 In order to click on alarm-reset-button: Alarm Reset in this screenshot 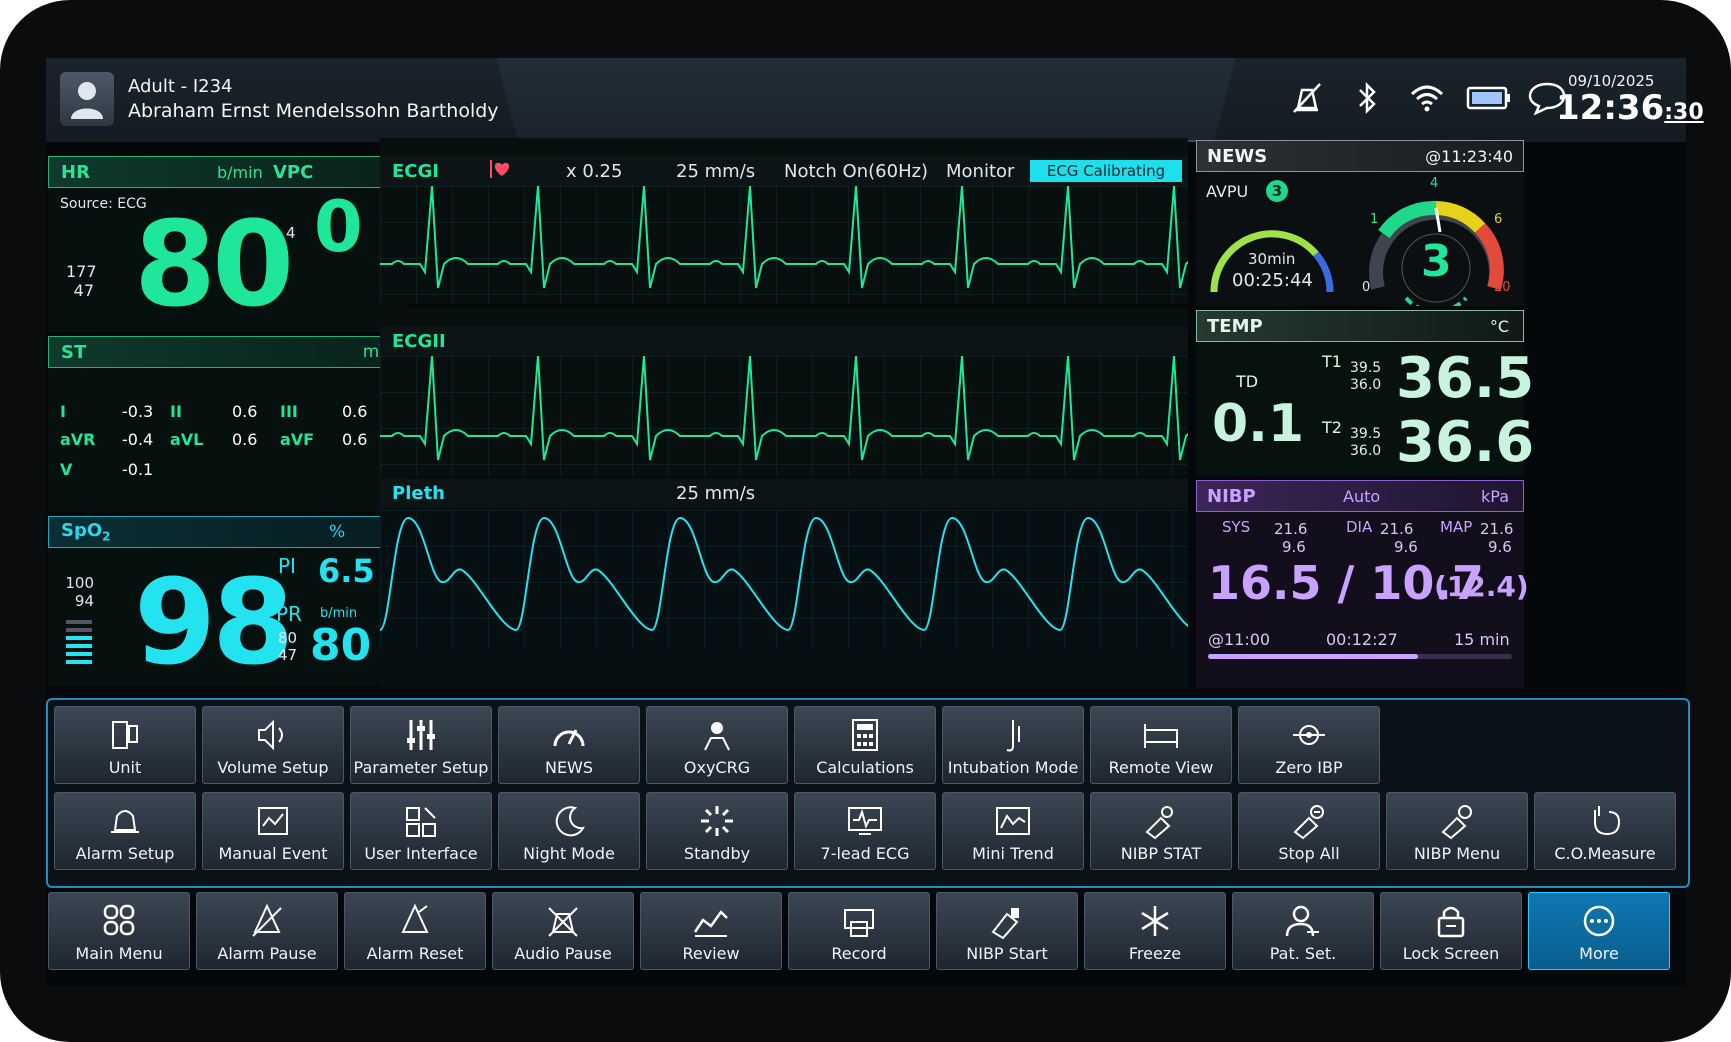, I will do `click(415, 931)`.